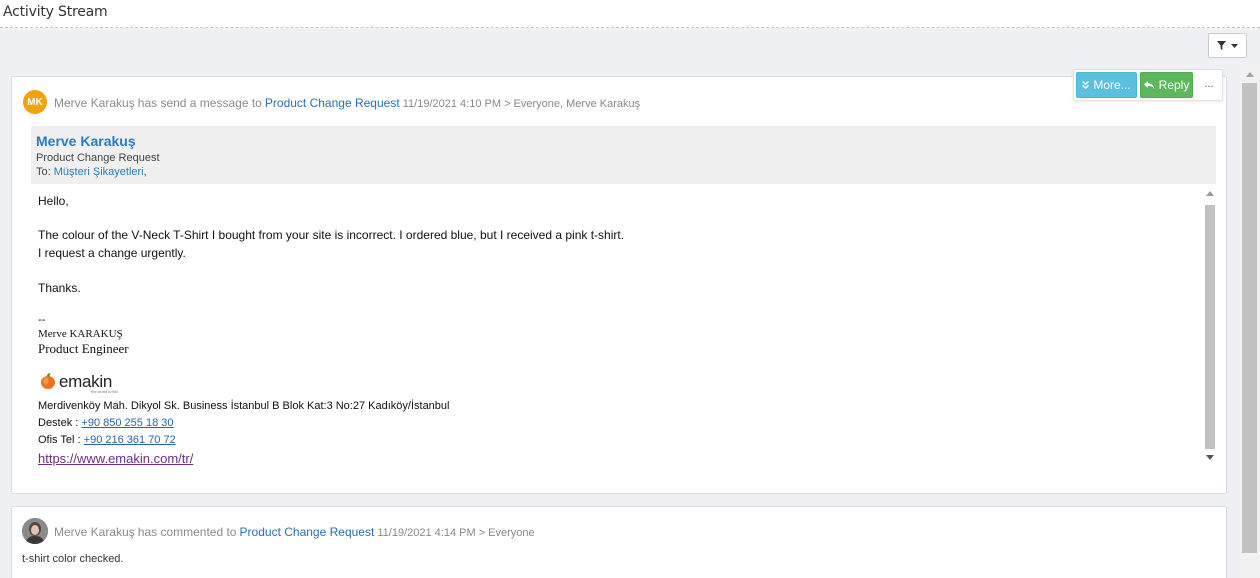  I want to click on signature-support: Destek : +90 850 255 18 30, so click(105, 423).